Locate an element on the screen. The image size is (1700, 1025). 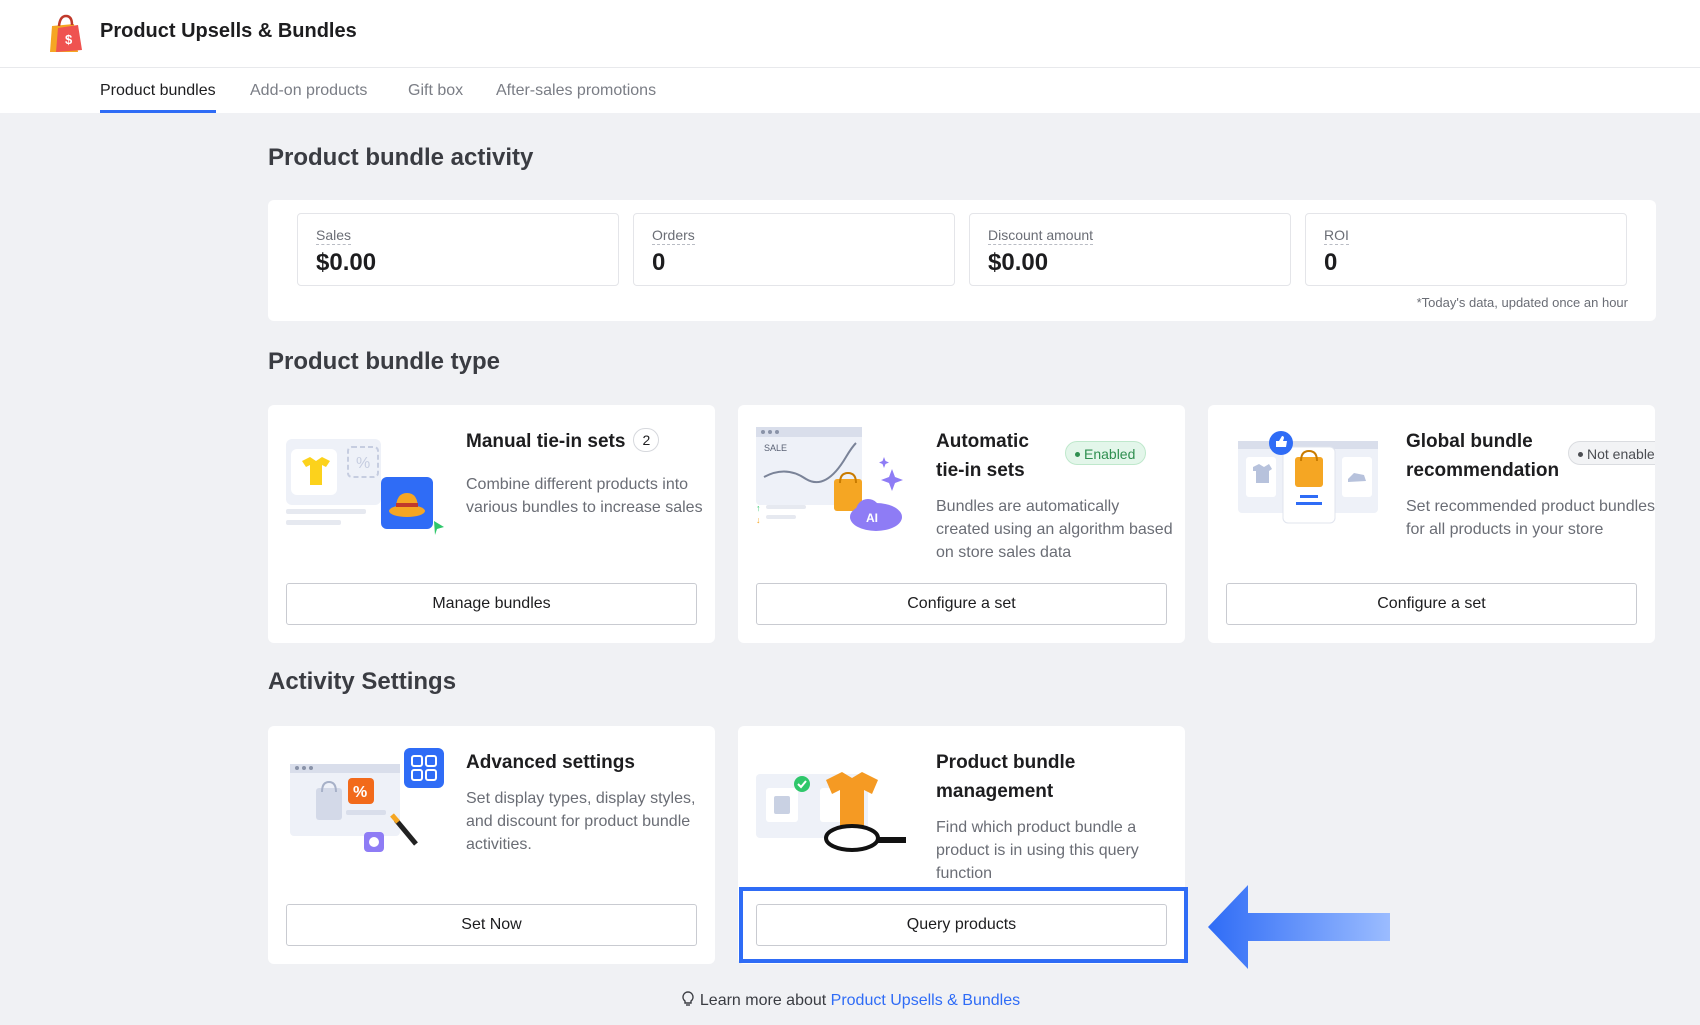
sales-chart-ai-icon: SALE ↑ ↓ AI is located at coordinates (829, 479).